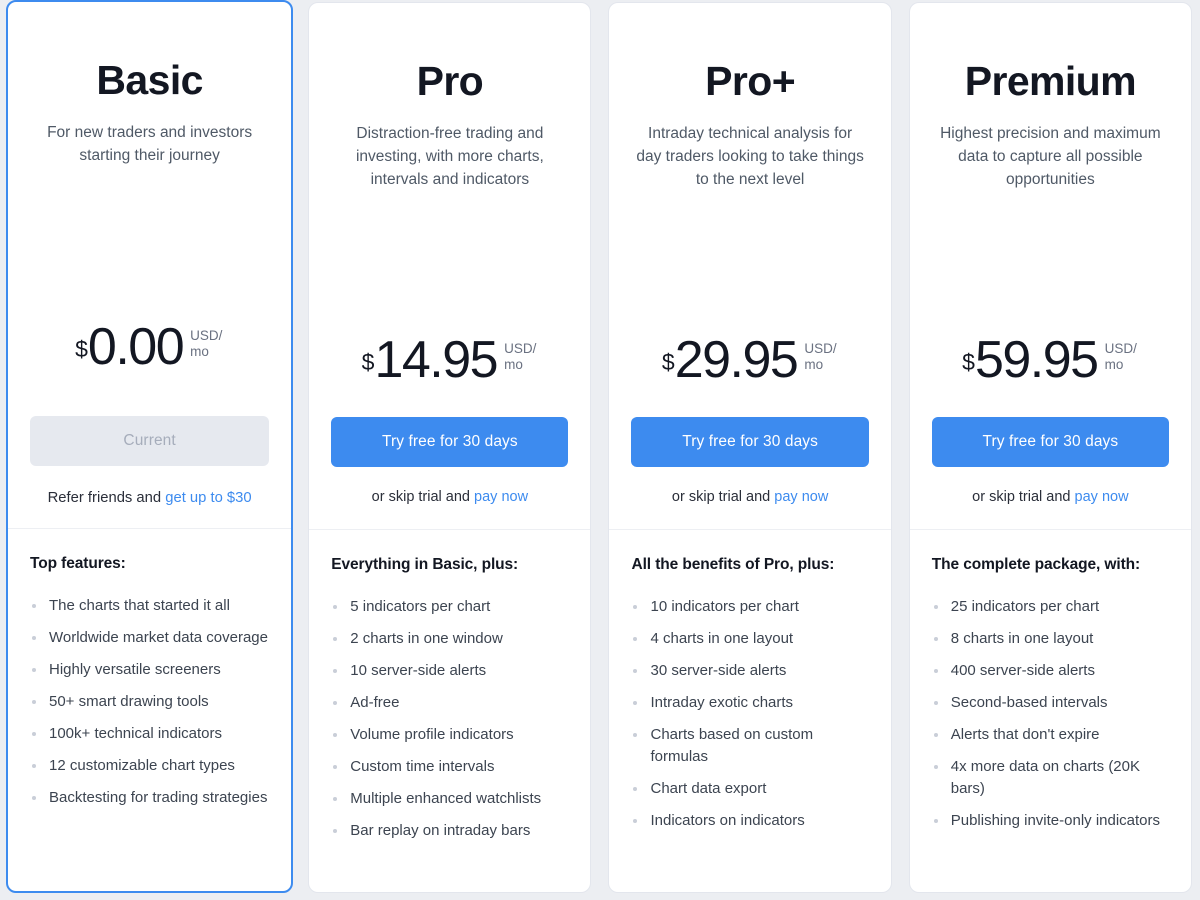  Describe the element at coordinates (139, 605) in the screenshot. I see `feature-label: The charts that started it all` at that location.